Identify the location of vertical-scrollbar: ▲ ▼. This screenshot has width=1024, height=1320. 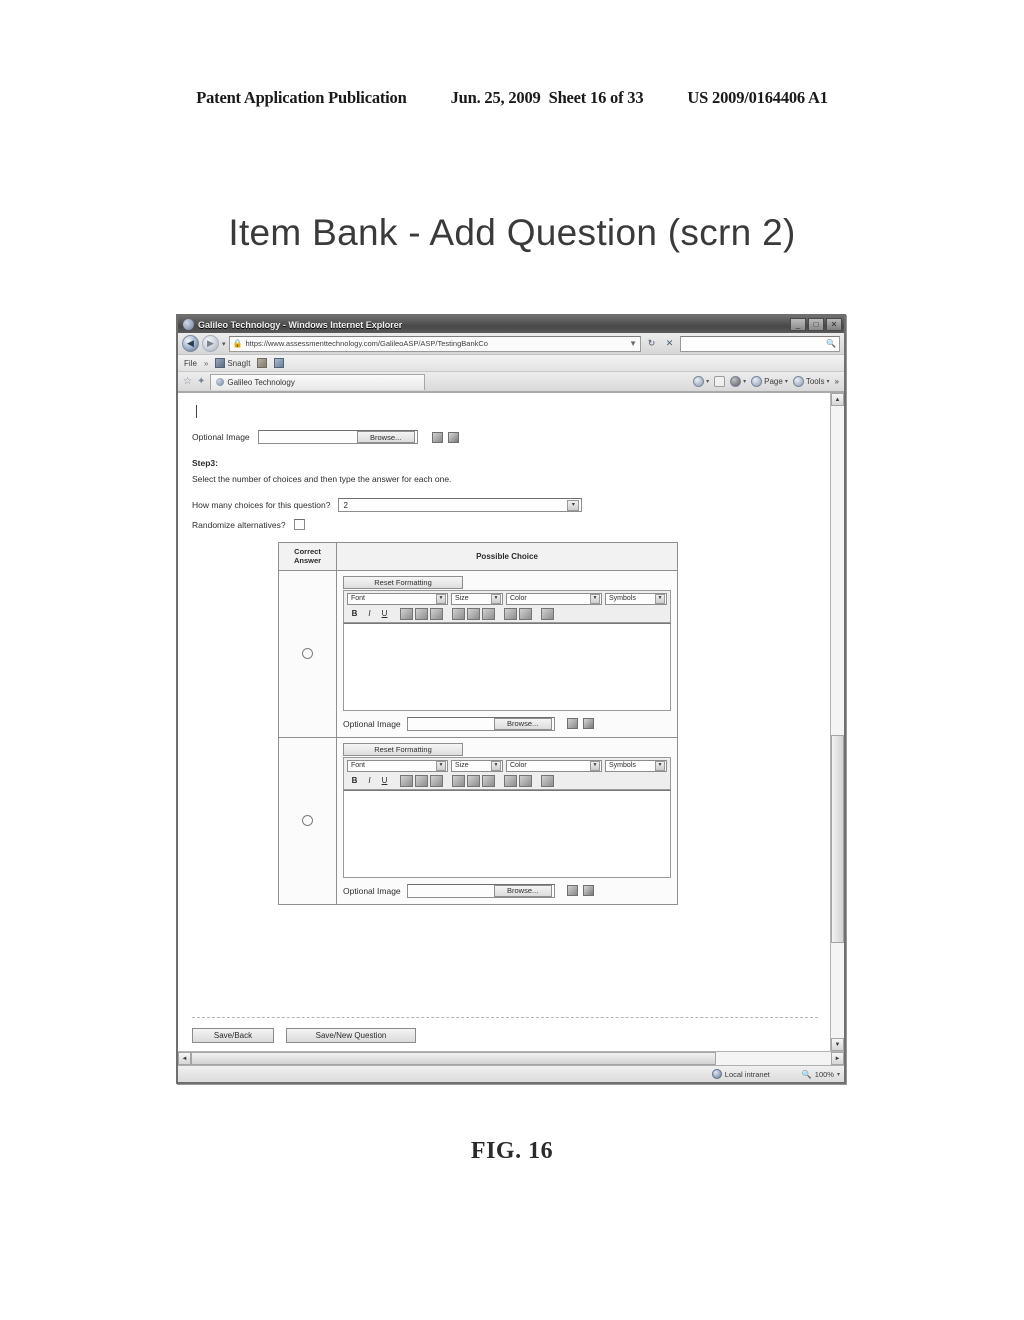
(837, 722).